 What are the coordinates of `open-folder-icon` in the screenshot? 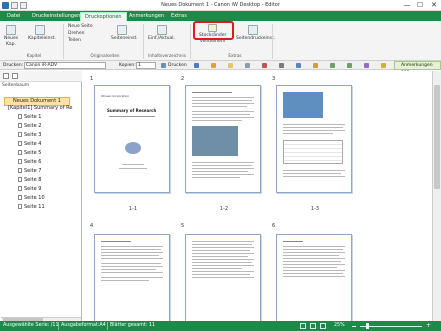 It's located at (213, 65).